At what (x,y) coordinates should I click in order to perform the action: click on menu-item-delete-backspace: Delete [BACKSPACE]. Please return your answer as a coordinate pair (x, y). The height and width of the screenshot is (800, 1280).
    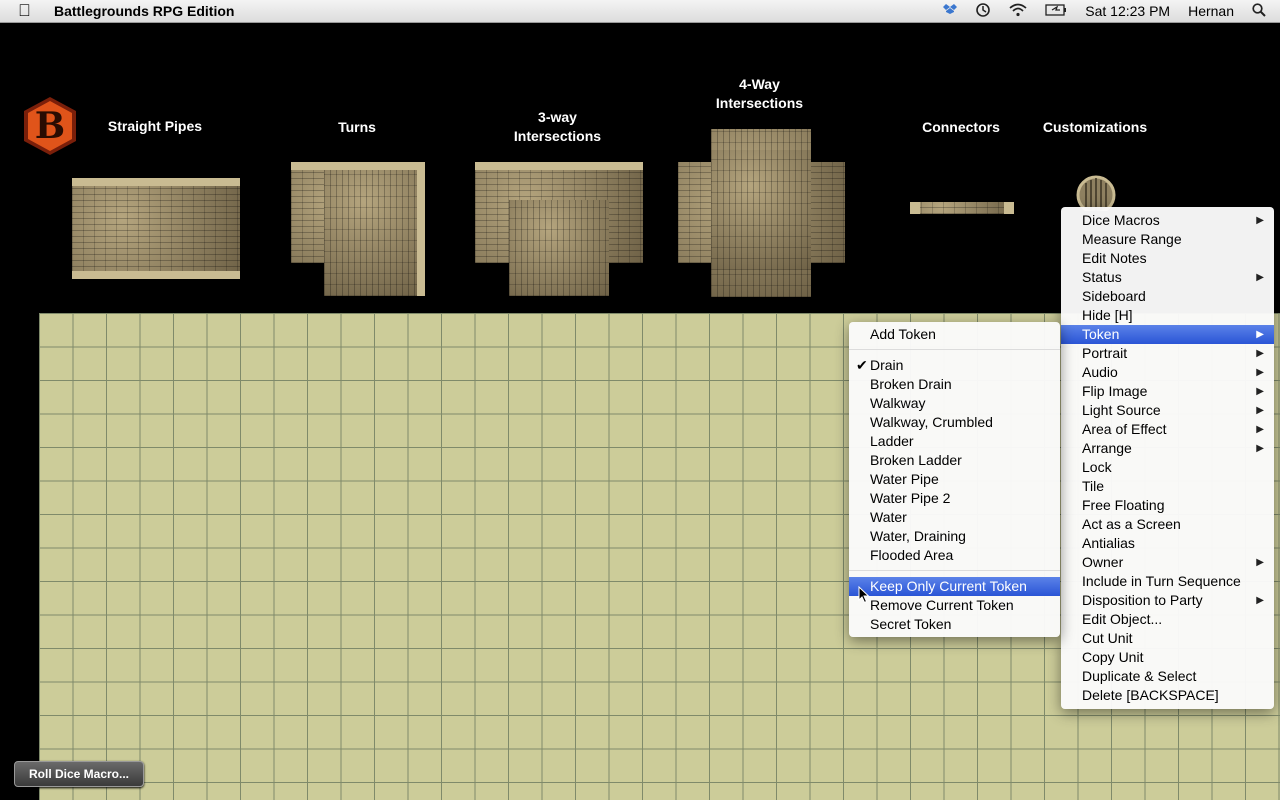
    Looking at the image, I should click on (1167, 695).